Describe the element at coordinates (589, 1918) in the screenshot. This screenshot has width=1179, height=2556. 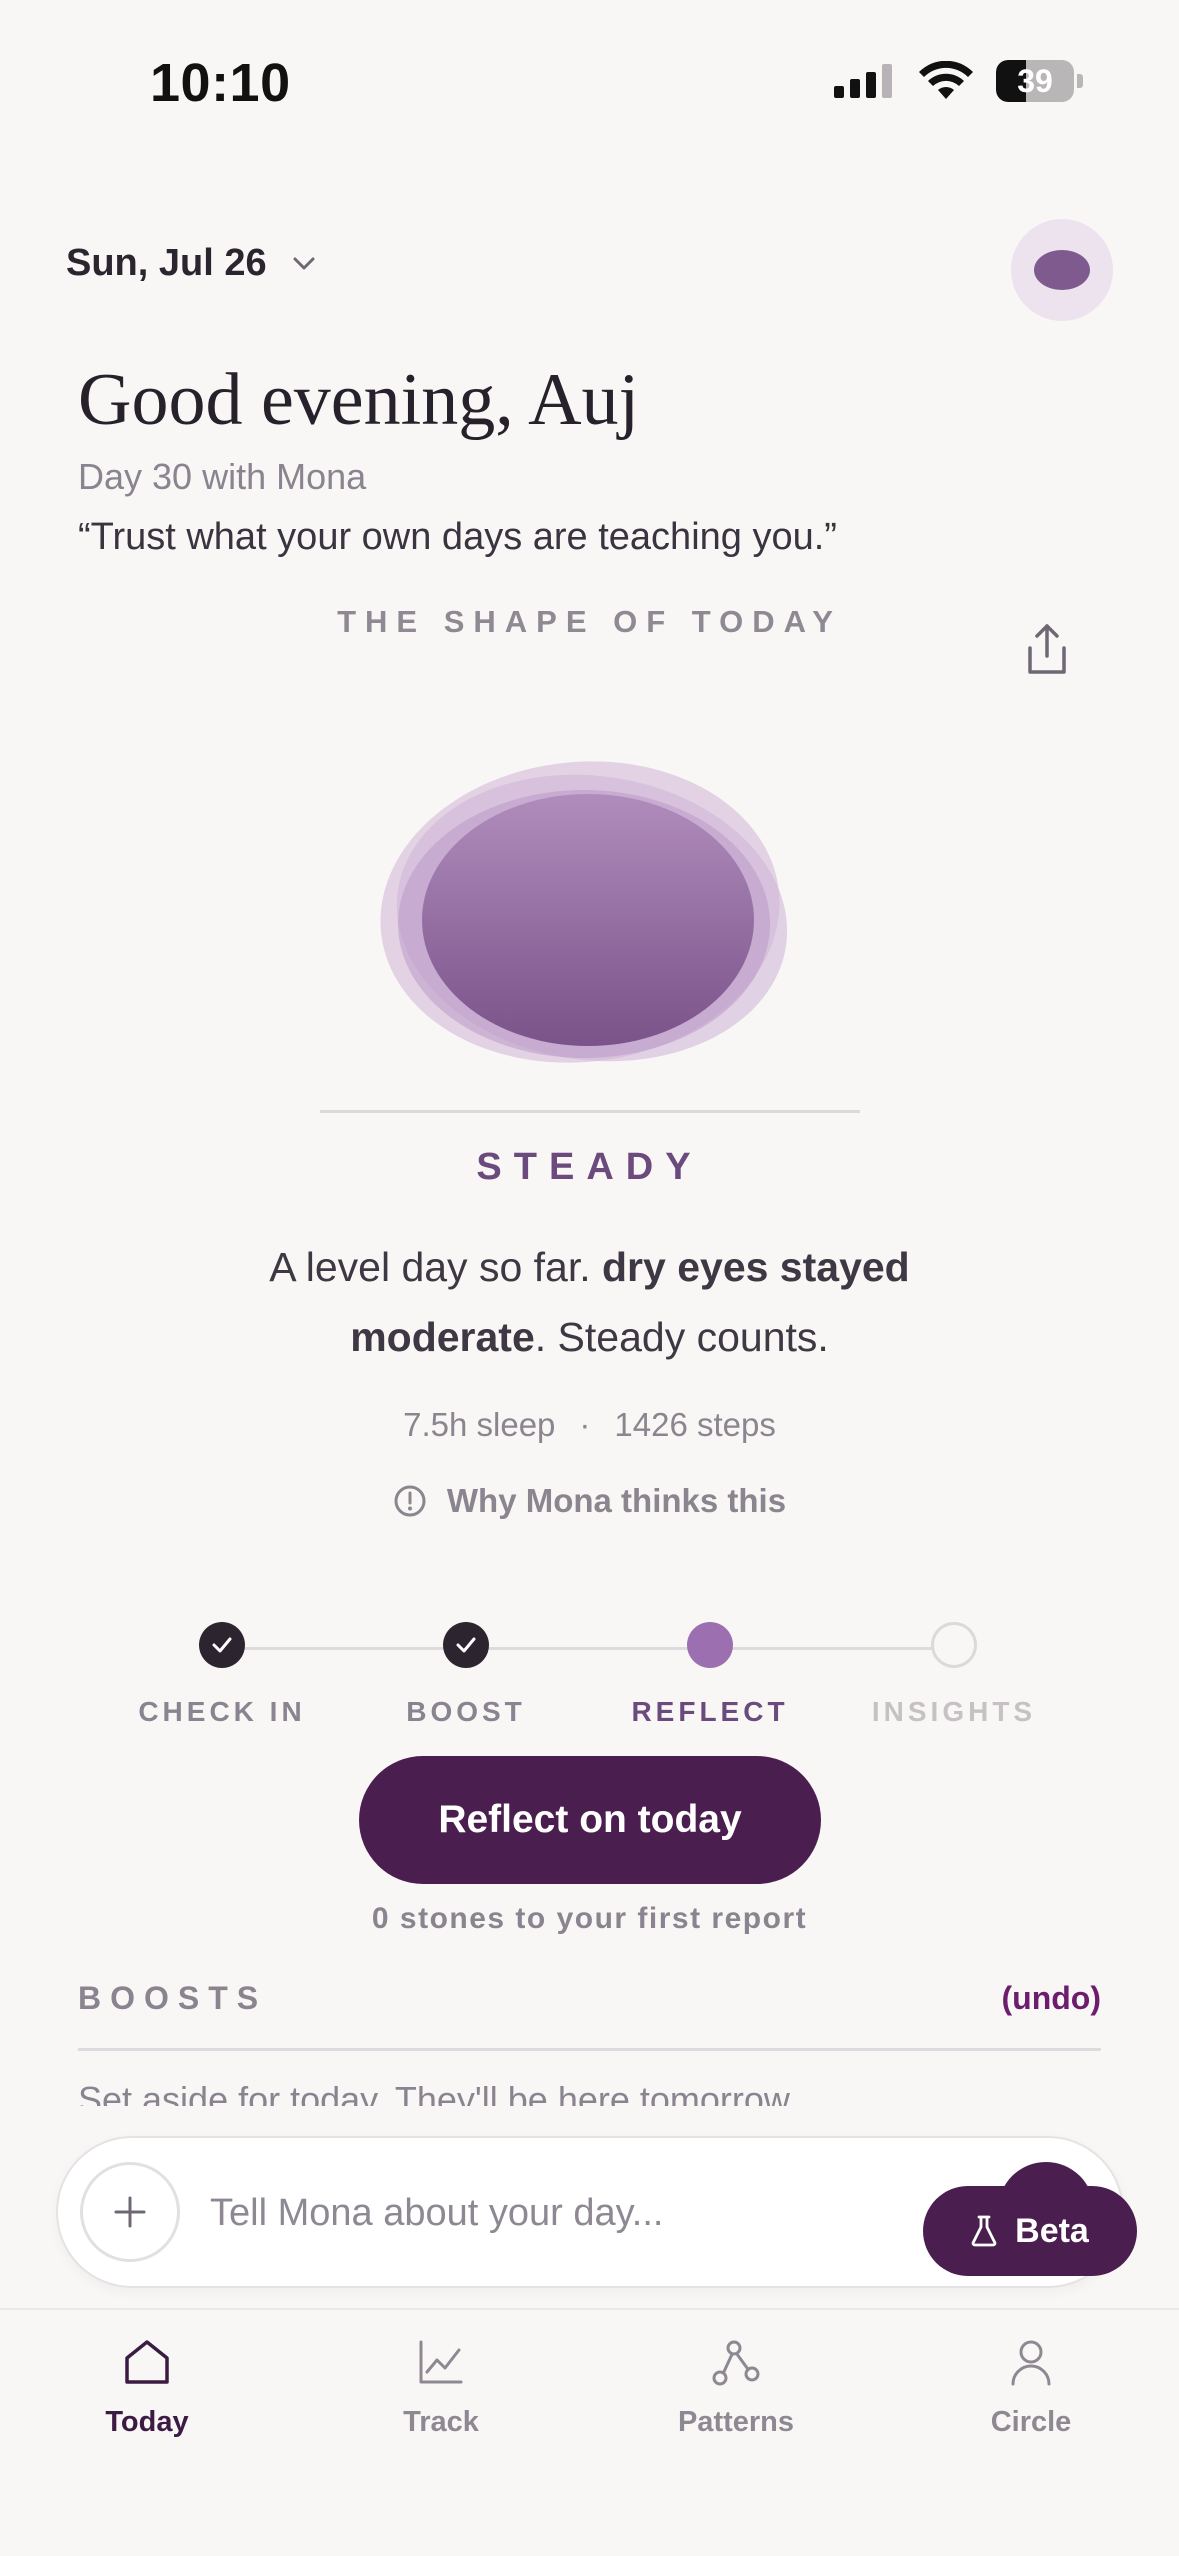
I see `stones-progress-text: 0 stones to your first report` at that location.